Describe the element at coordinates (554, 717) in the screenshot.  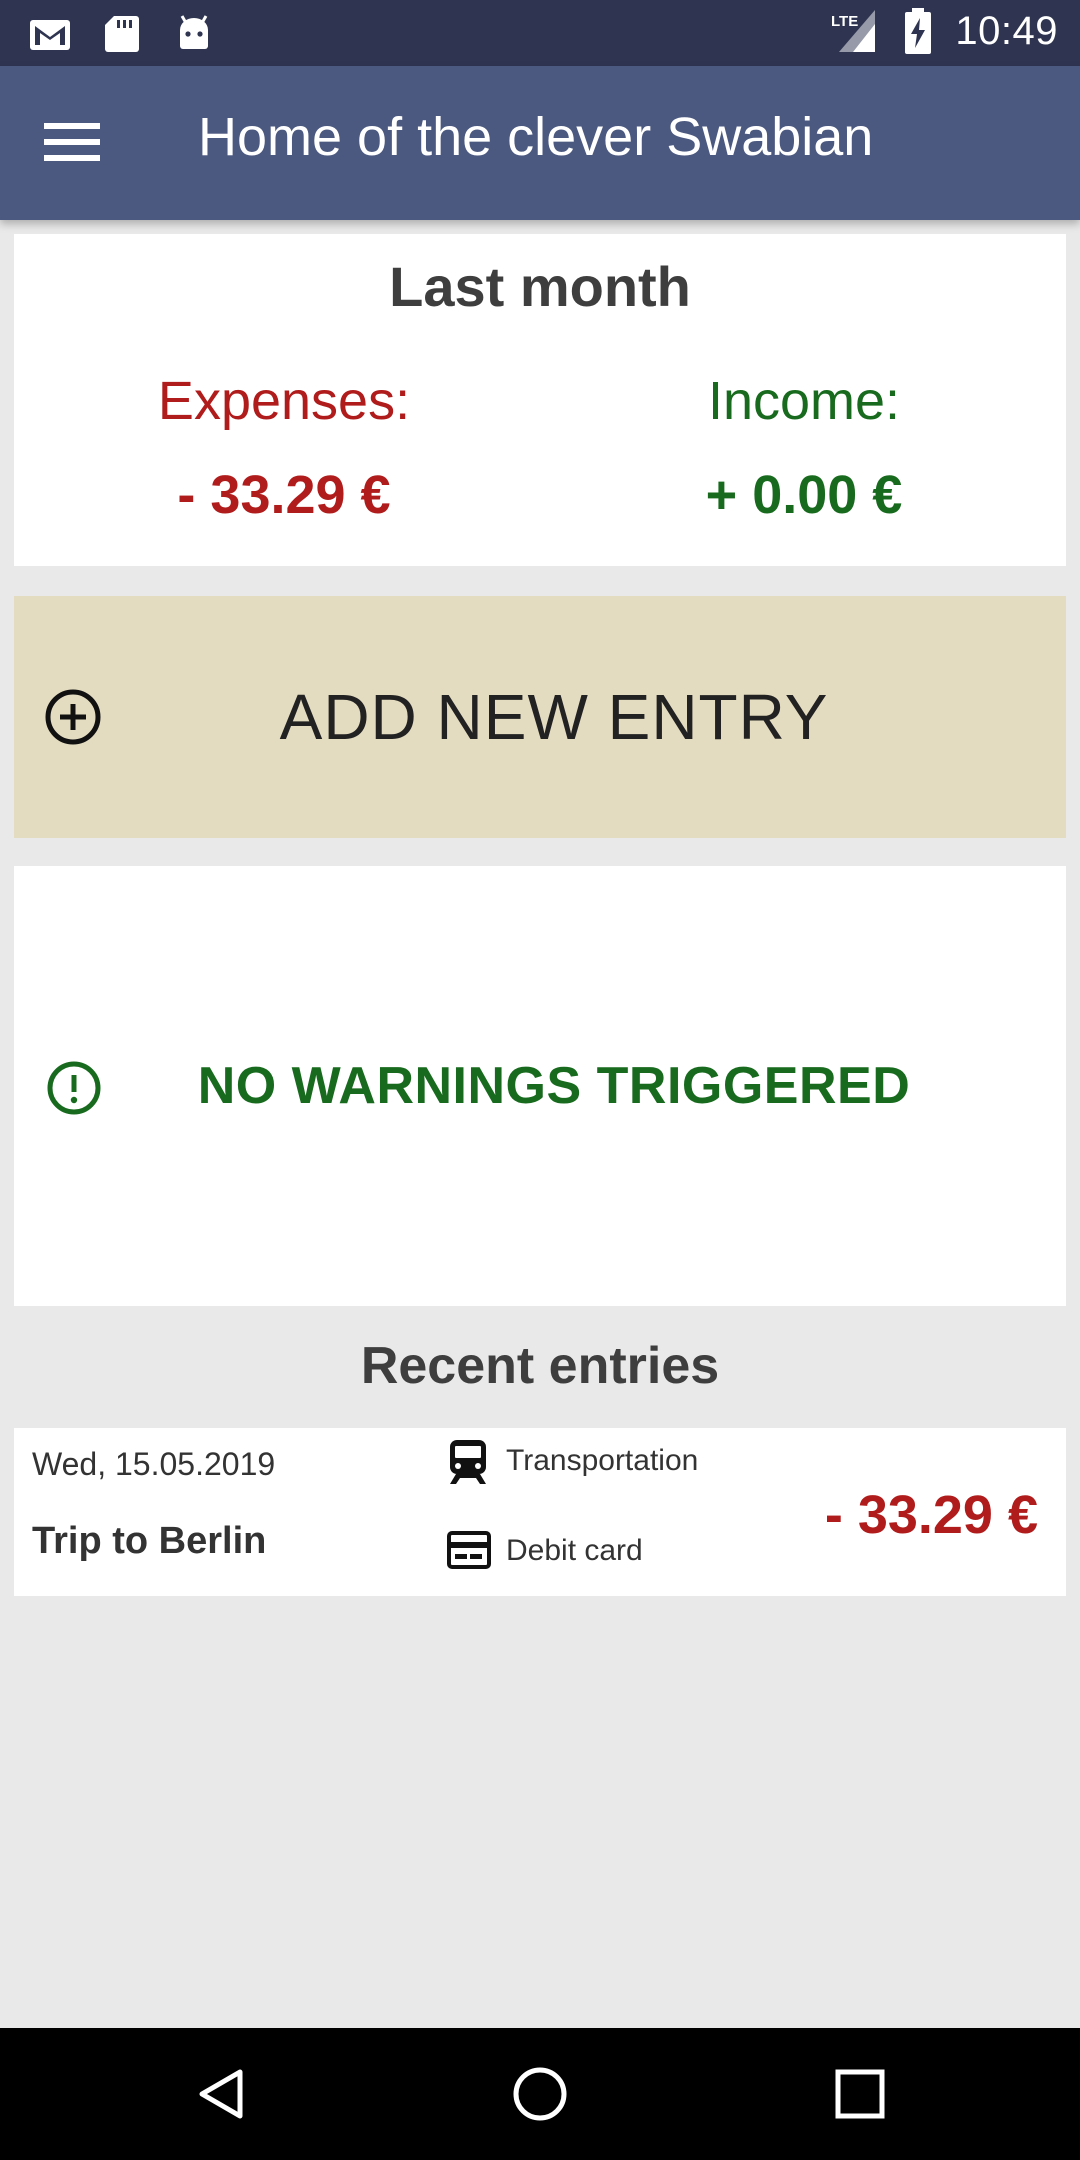
I see `add-new-entry-label: ADD NEW ENTRY` at that location.